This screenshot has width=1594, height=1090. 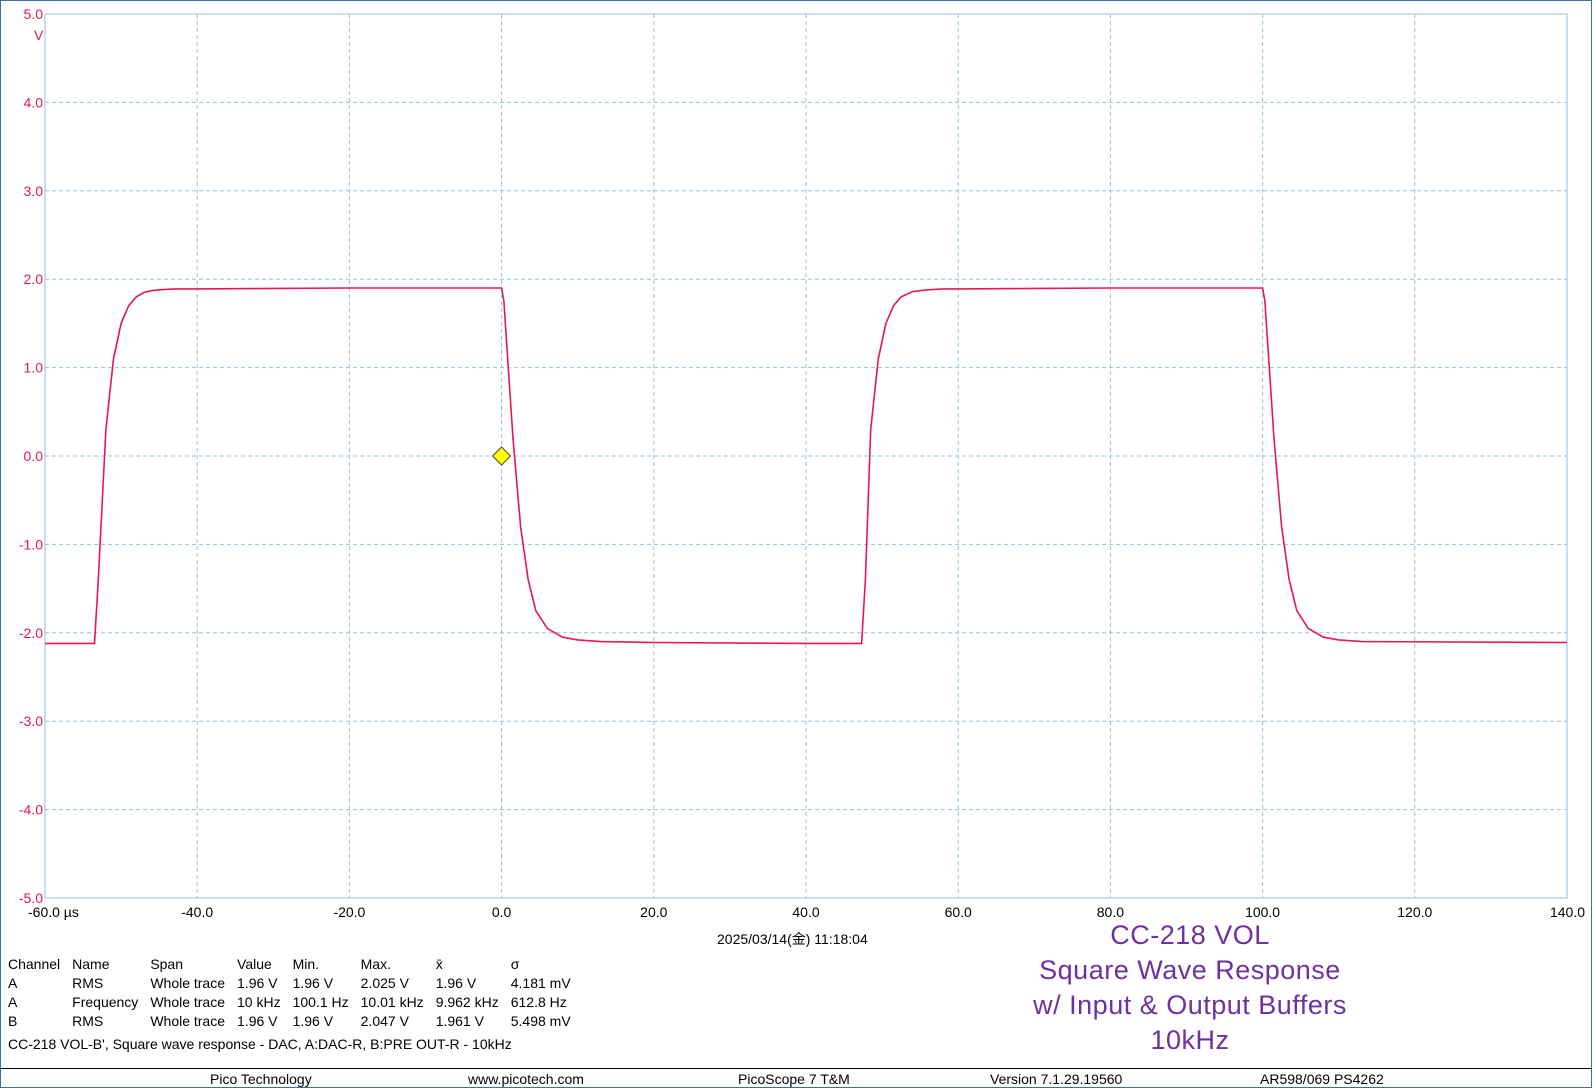 What do you see at coordinates (792, 939) in the screenshot?
I see `capture-timestamp: 2025/03/14(金) 11:18:04` at bounding box center [792, 939].